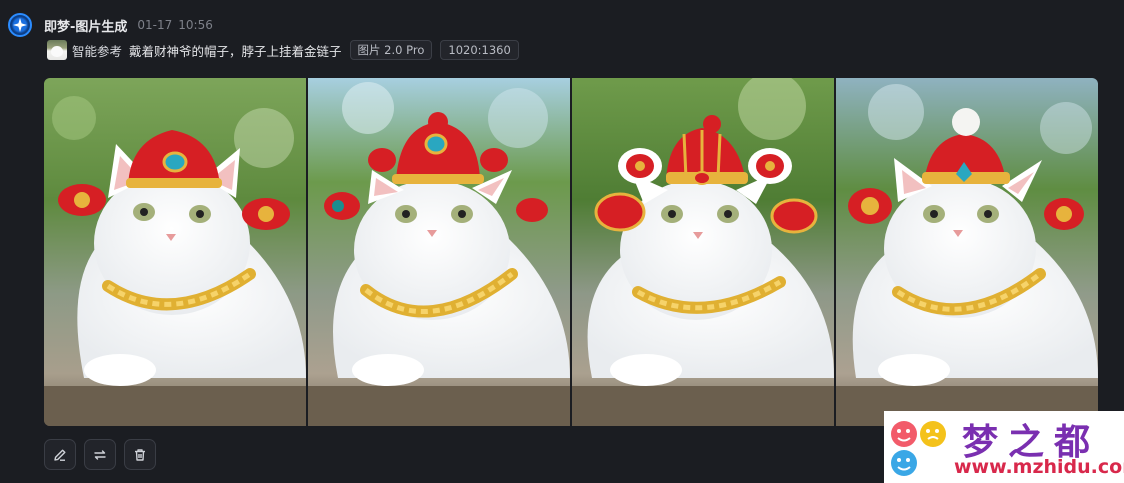 This screenshot has width=1124, height=483. What do you see at coordinates (20, 25) in the screenshot?
I see `sparkle-icon` at bounding box center [20, 25].